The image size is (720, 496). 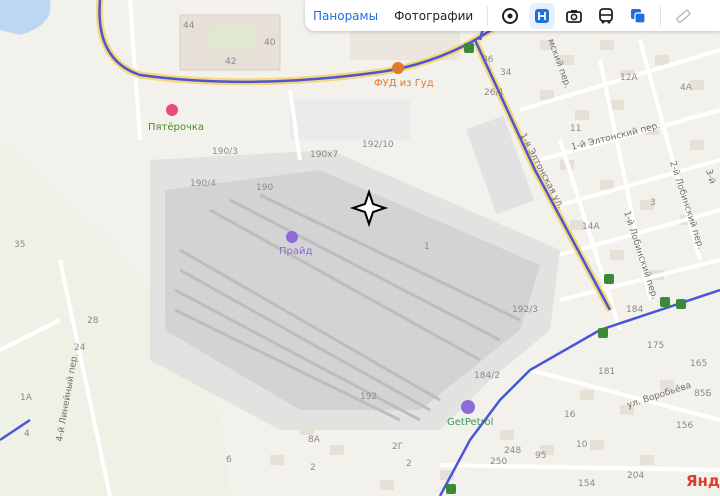 I want to click on svg-text: GetPetrol, so click(x=470, y=422).